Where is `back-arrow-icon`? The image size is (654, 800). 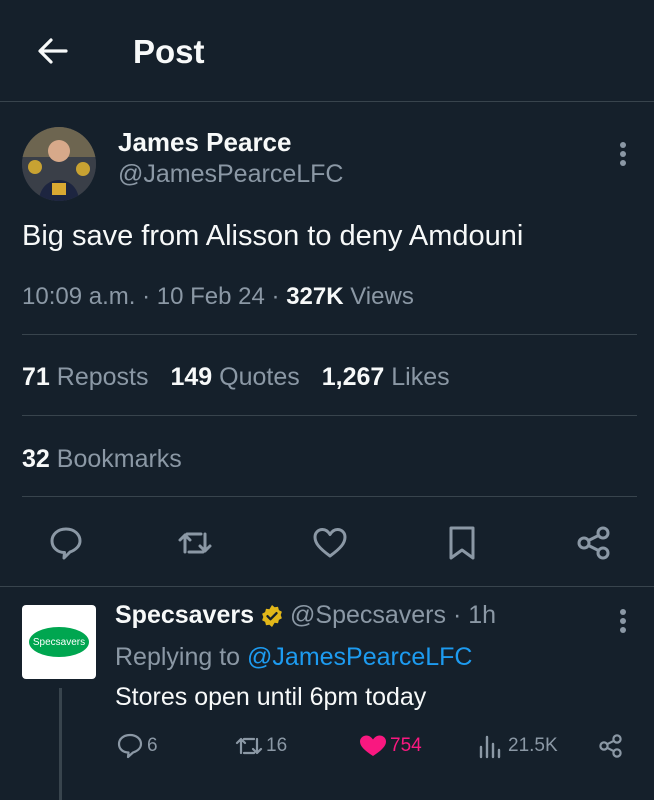 back-arrow-icon is located at coordinates (53, 51).